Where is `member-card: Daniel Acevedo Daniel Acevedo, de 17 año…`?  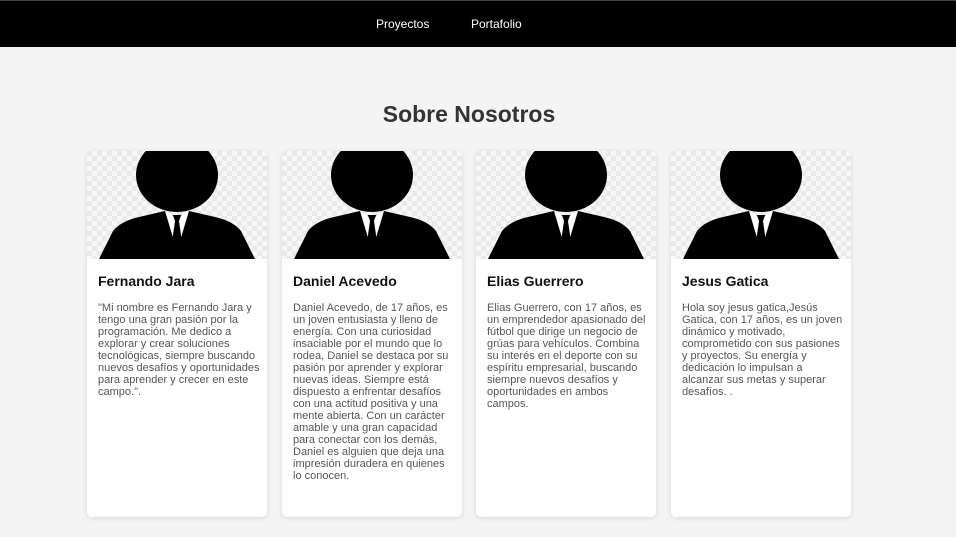 member-card: Daniel Acevedo Daniel Acevedo, de 17 año… is located at coordinates (372, 334).